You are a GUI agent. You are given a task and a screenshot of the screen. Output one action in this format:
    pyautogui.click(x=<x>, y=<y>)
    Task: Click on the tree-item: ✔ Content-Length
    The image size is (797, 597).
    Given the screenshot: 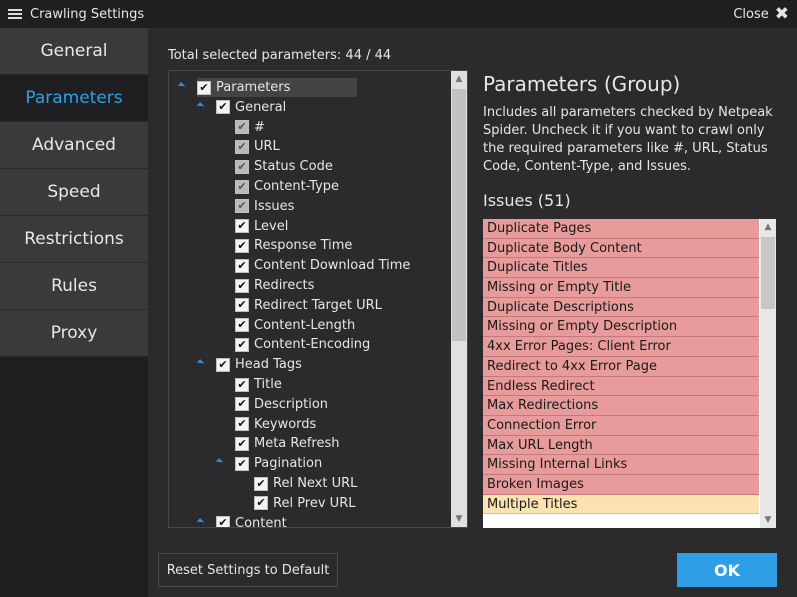 What is the action you would take?
    pyautogui.click(x=295, y=325)
    